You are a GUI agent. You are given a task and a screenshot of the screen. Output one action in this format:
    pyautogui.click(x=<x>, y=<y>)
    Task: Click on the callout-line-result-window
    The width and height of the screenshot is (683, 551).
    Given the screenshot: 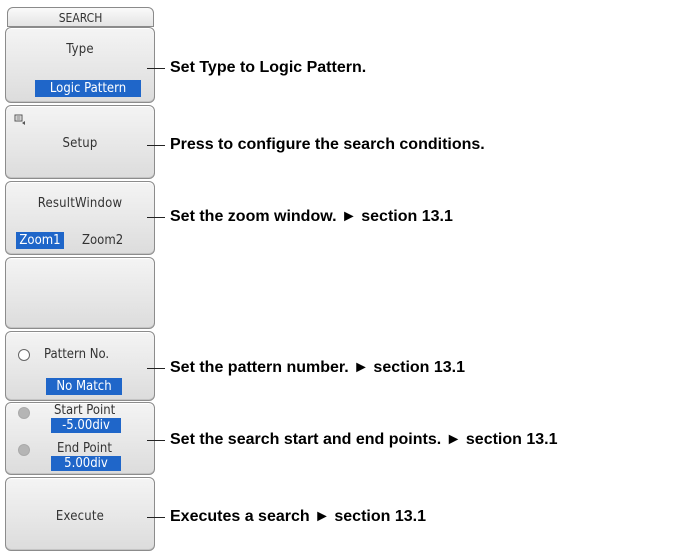 What is the action you would take?
    pyautogui.click(x=156, y=217)
    